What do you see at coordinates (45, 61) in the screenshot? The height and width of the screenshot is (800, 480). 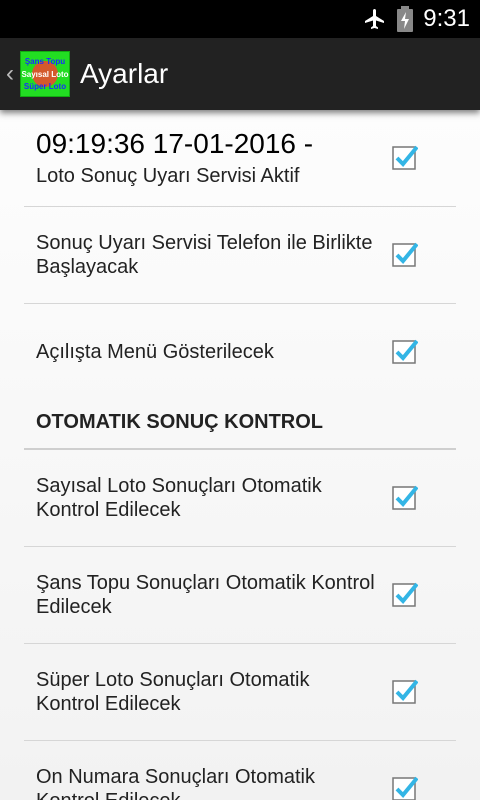 I see `svg-text: Şans Topu` at bounding box center [45, 61].